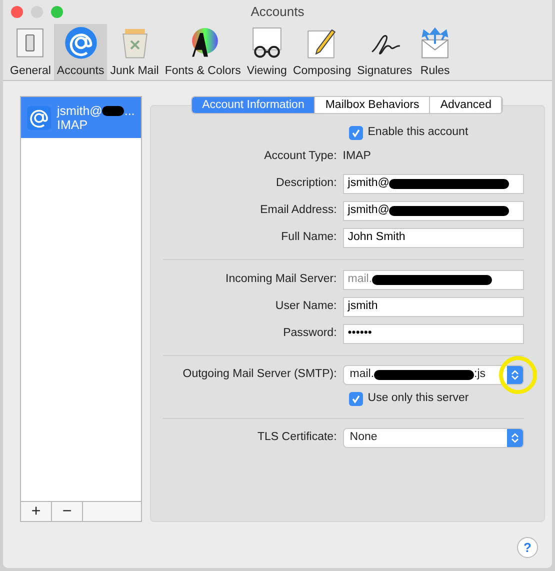  I want to click on field-label: TLS Certificate:, so click(297, 438).